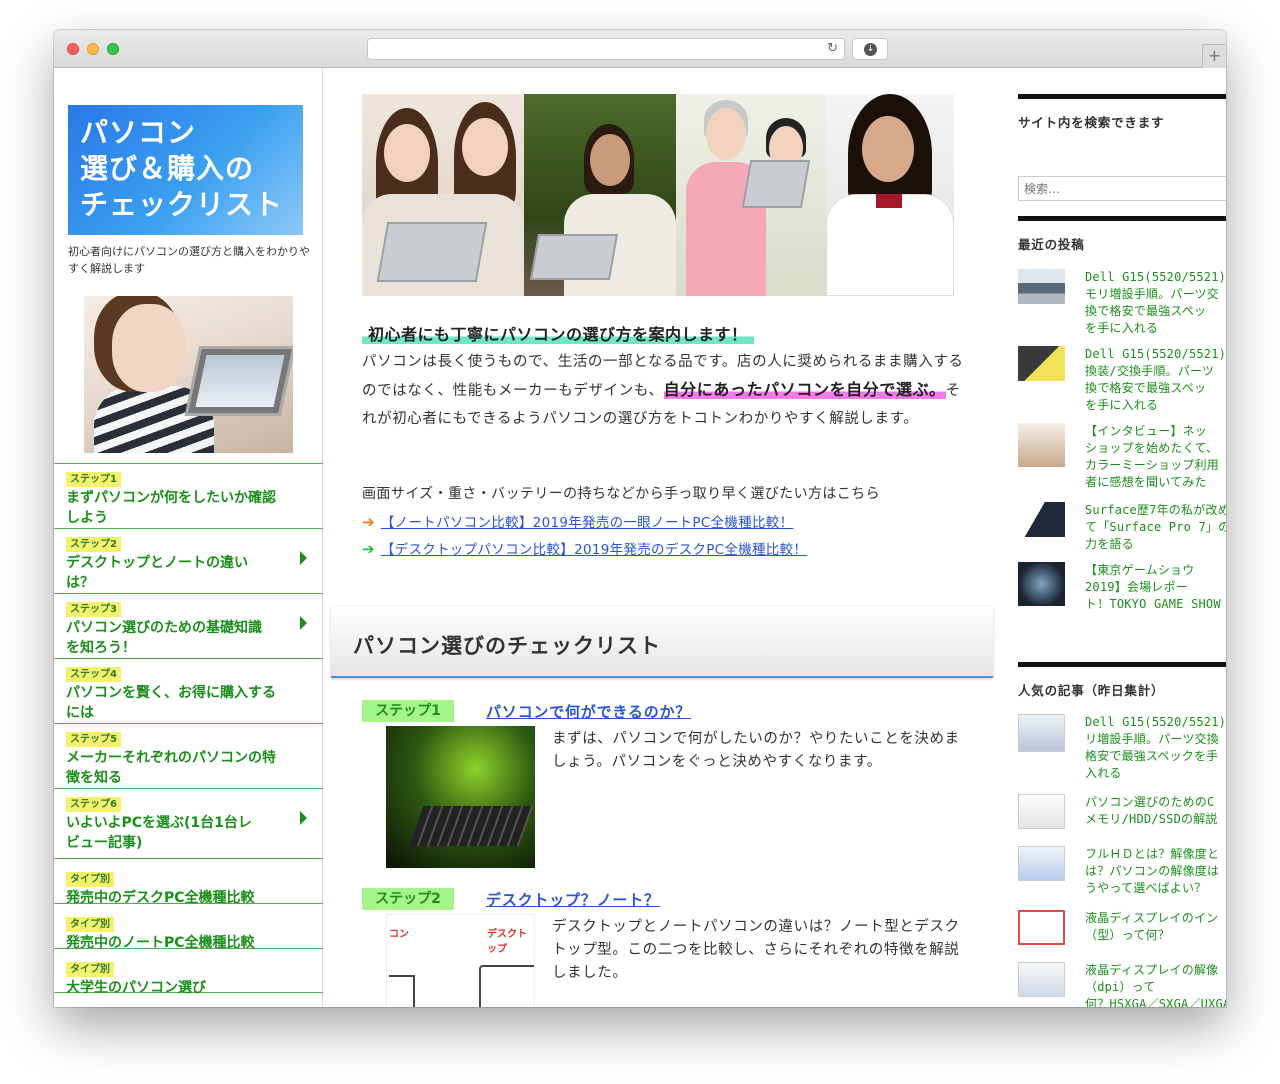 The height and width of the screenshot is (1084, 1280). I want to click on desktop-comparison-link: ➔ 【デスクトップパソコン比較】2019年発売のデスクPC全機種比較！, so click(584, 548).